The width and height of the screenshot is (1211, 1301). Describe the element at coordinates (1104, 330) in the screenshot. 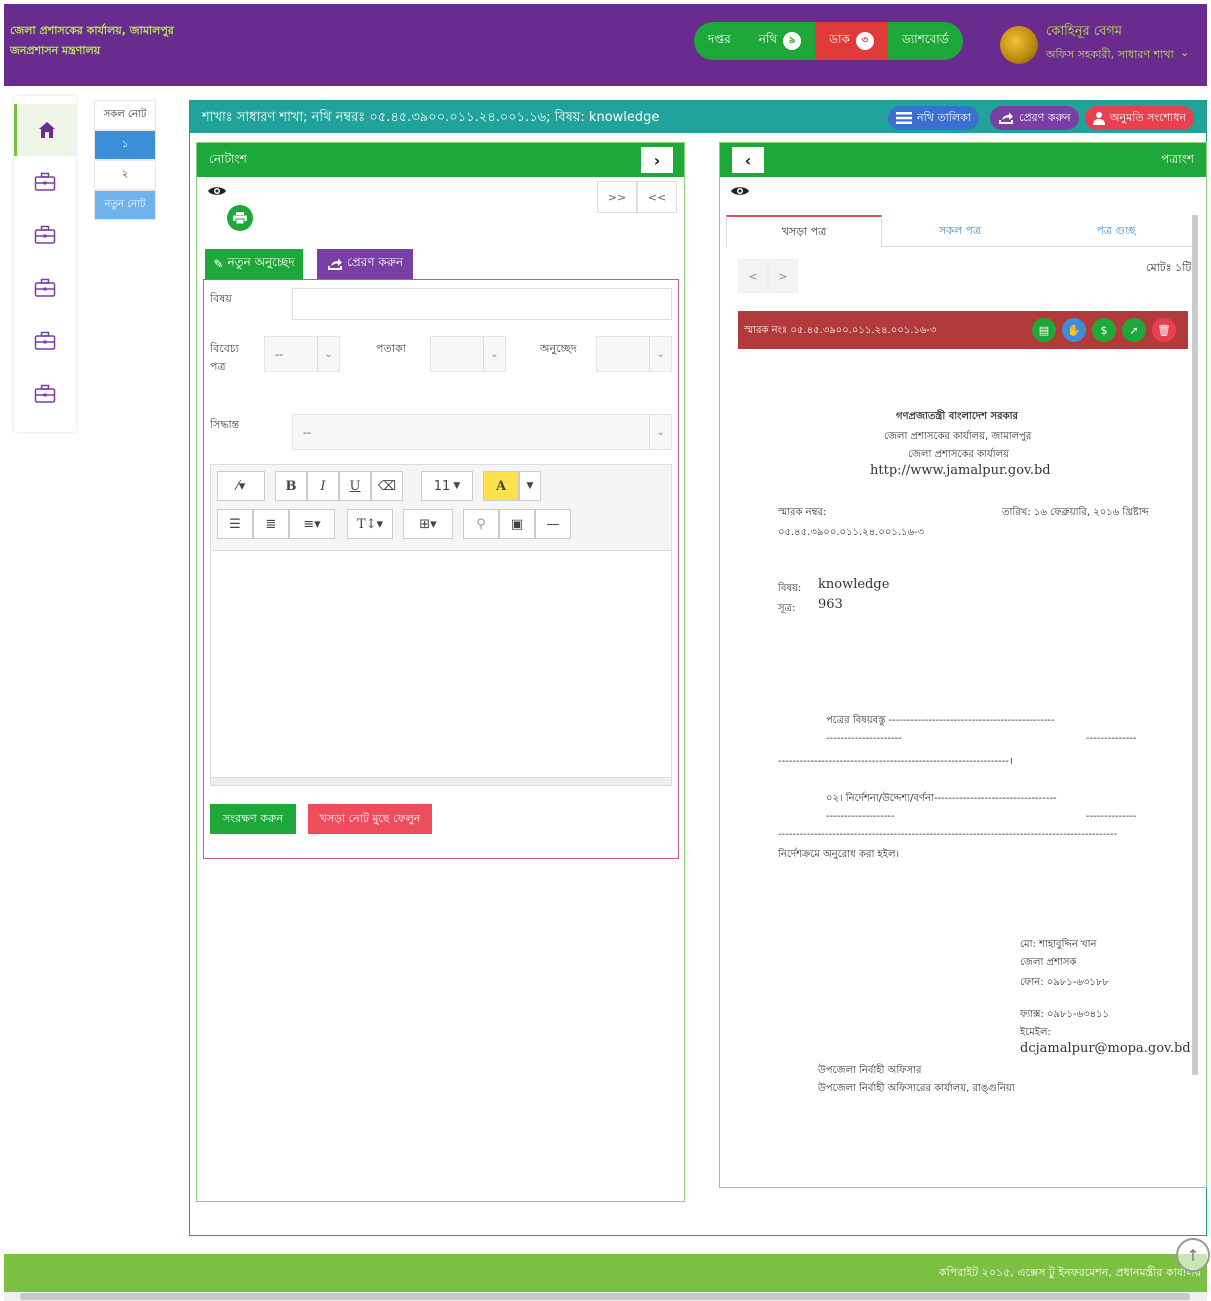

I see `money-icon: $` at that location.